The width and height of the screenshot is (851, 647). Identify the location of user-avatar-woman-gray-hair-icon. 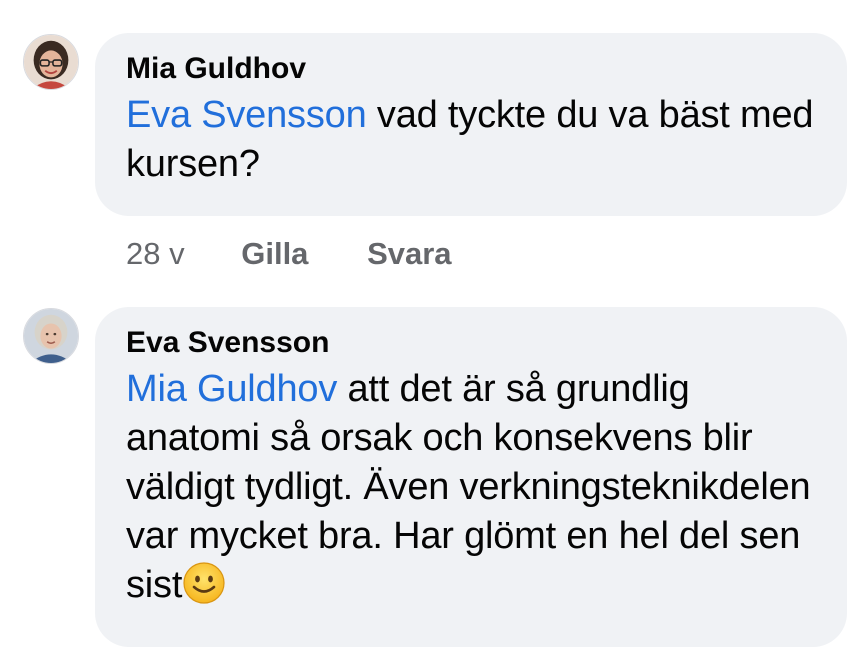
(51, 336).